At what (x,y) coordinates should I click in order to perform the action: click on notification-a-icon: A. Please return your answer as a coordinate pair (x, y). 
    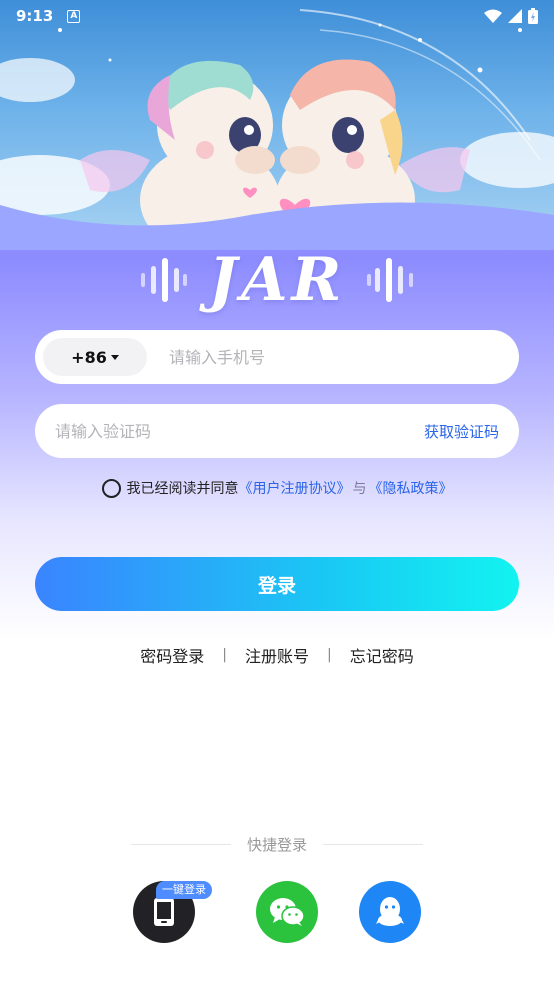
    Looking at the image, I should click on (74, 16).